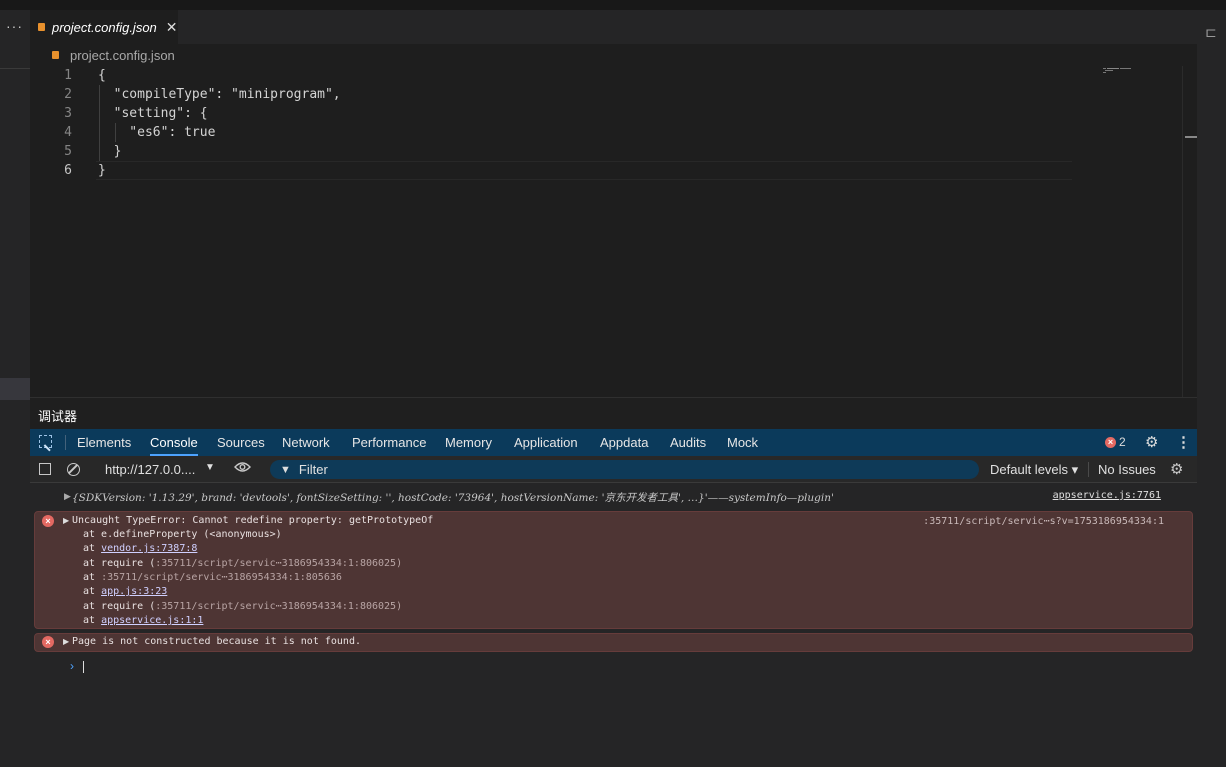 This screenshot has height=767, width=1226. What do you see at coordinates (313, 469) in the screenshot?
I see `filter-placeholder: Filter` at bounding box center [313, 469].